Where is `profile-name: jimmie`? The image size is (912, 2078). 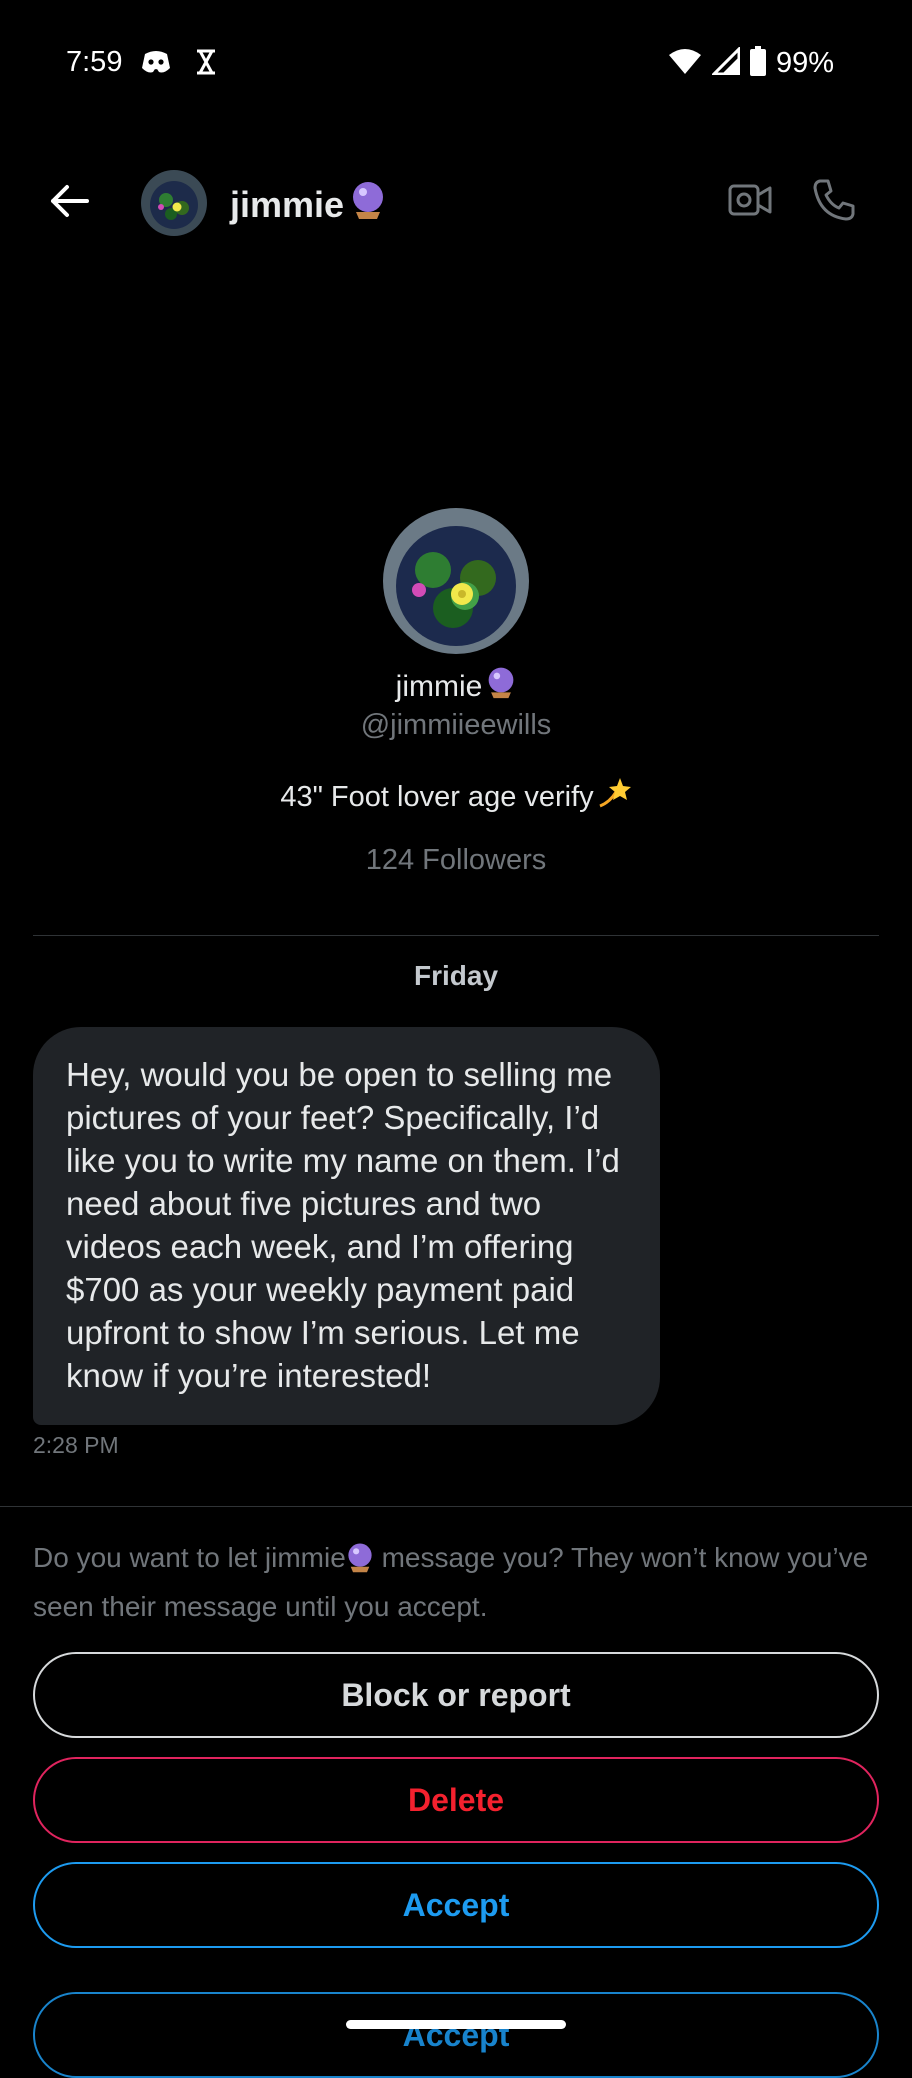 profile-name: jimmie is located at coordinates (439, 686).